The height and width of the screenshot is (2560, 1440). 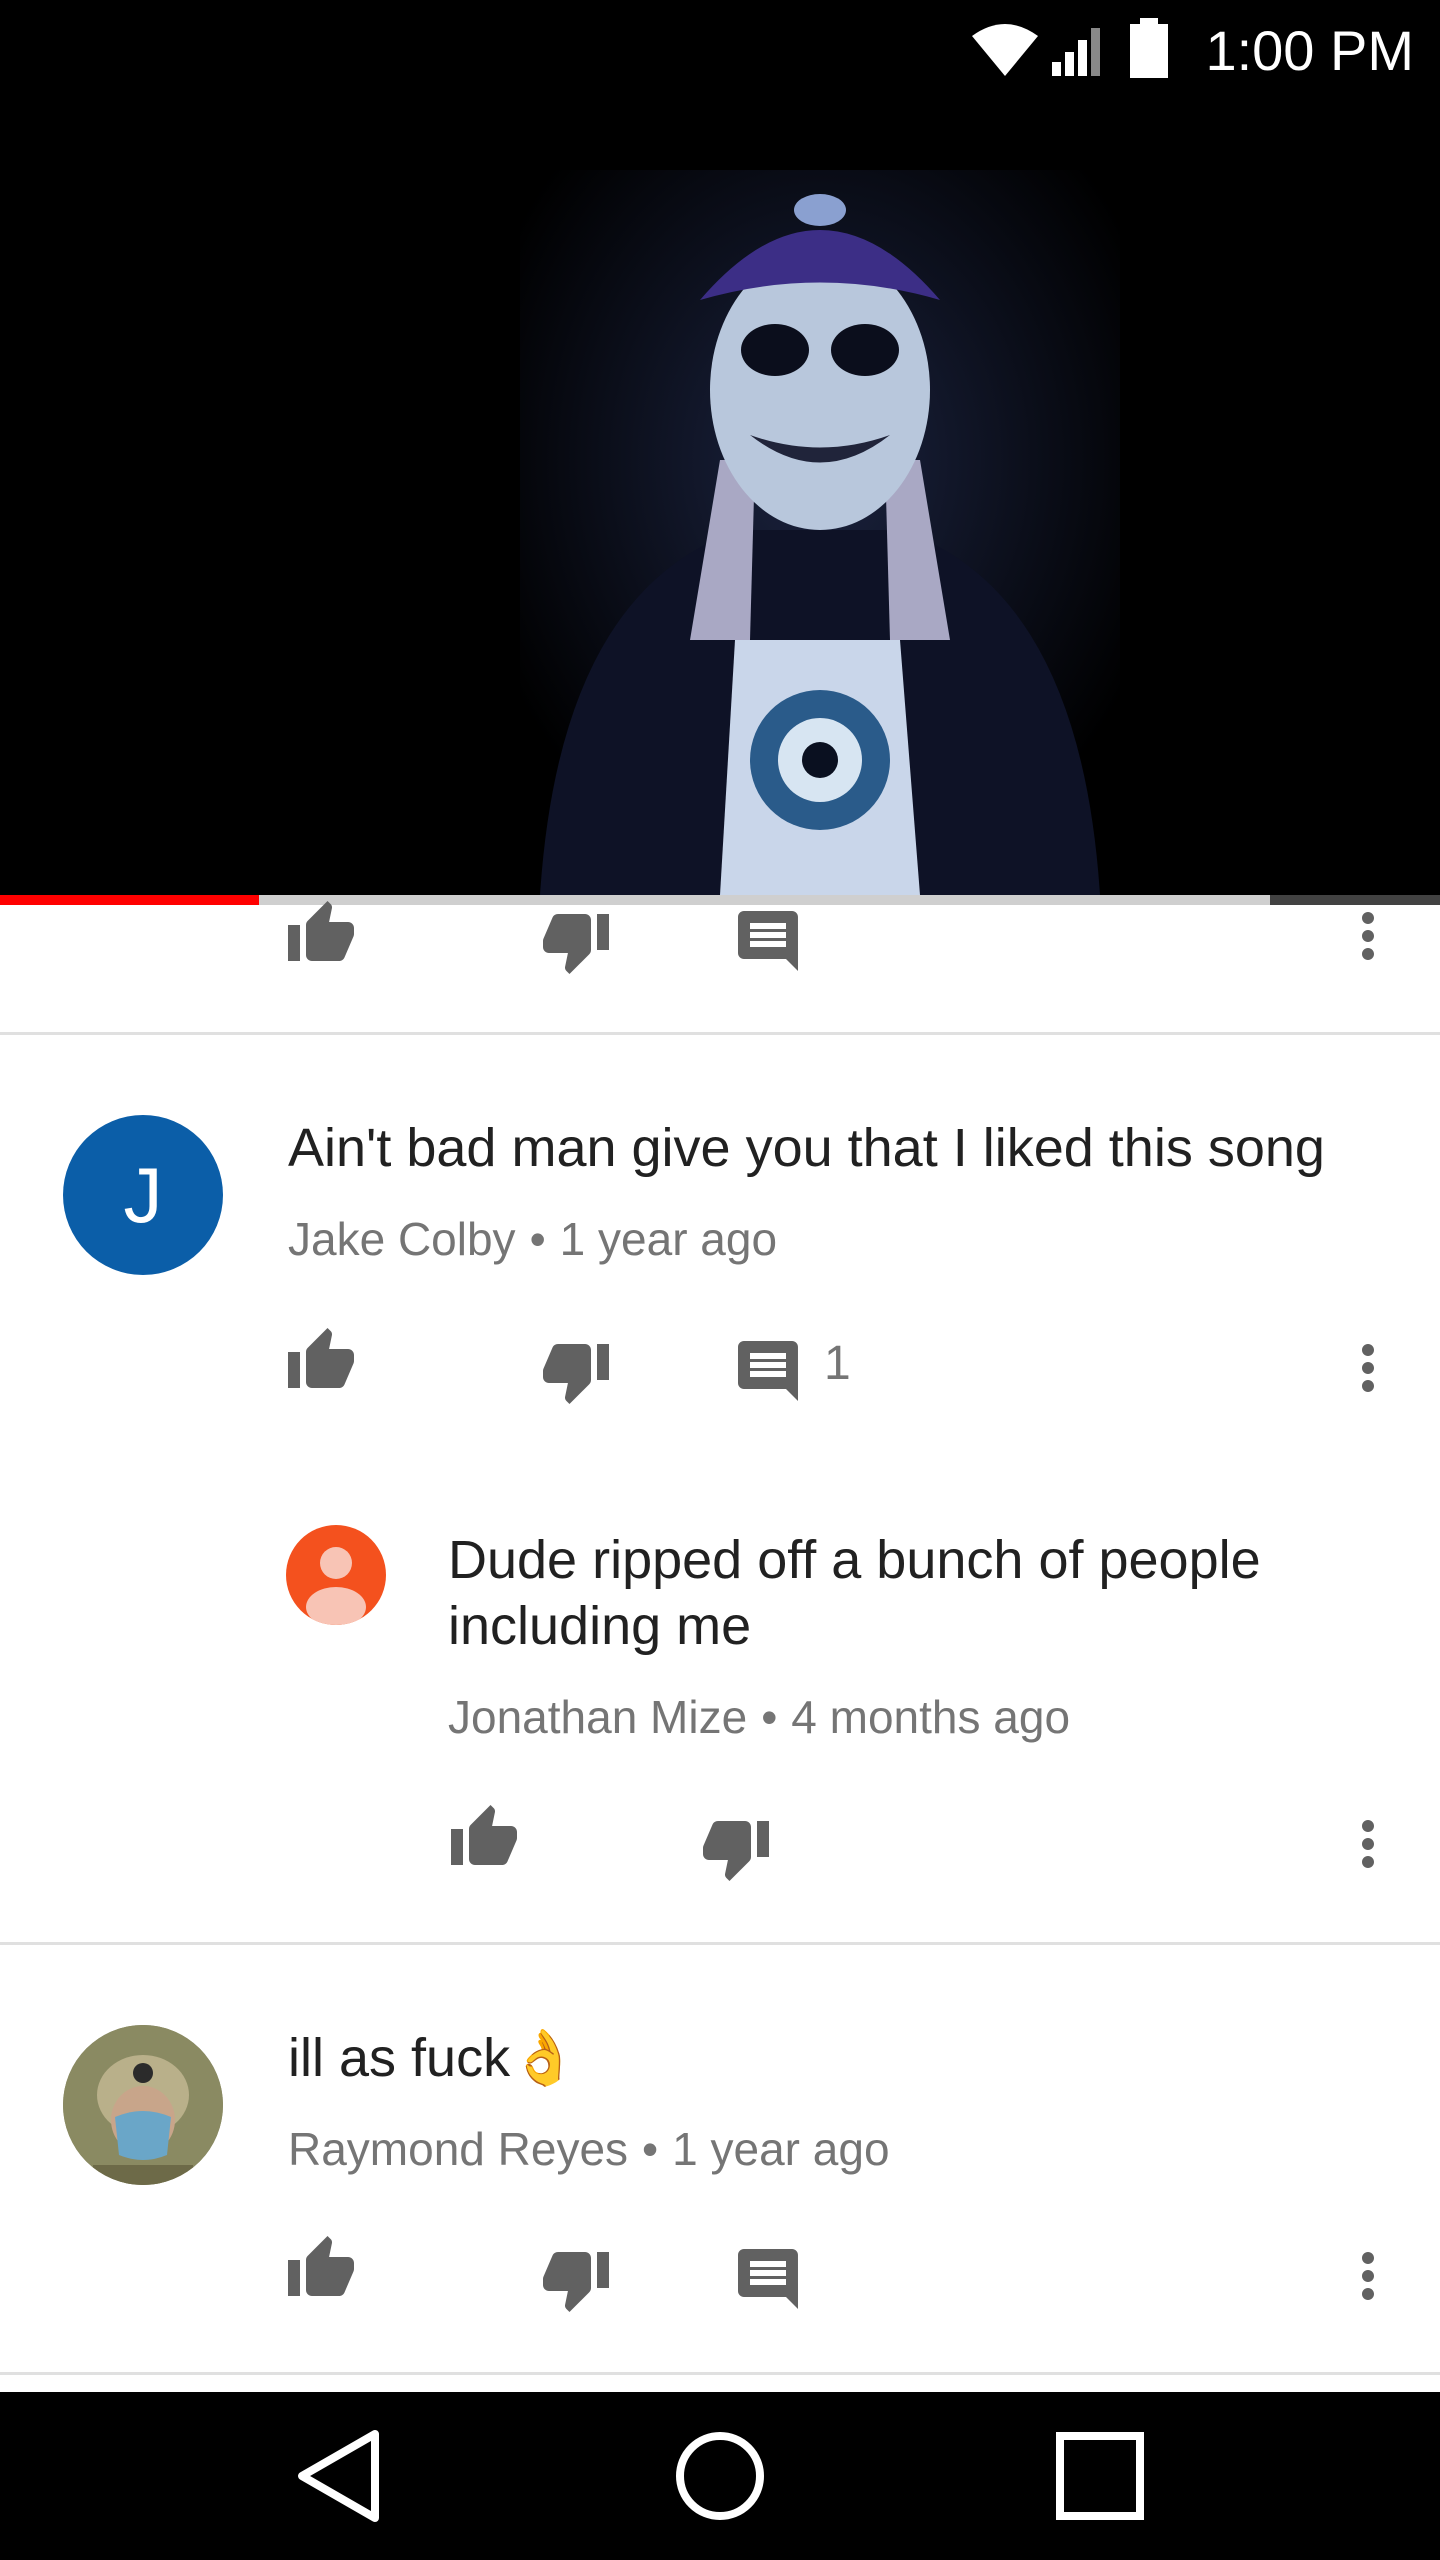 I want to click on recents-icon, so click(x=1100, y=2476).